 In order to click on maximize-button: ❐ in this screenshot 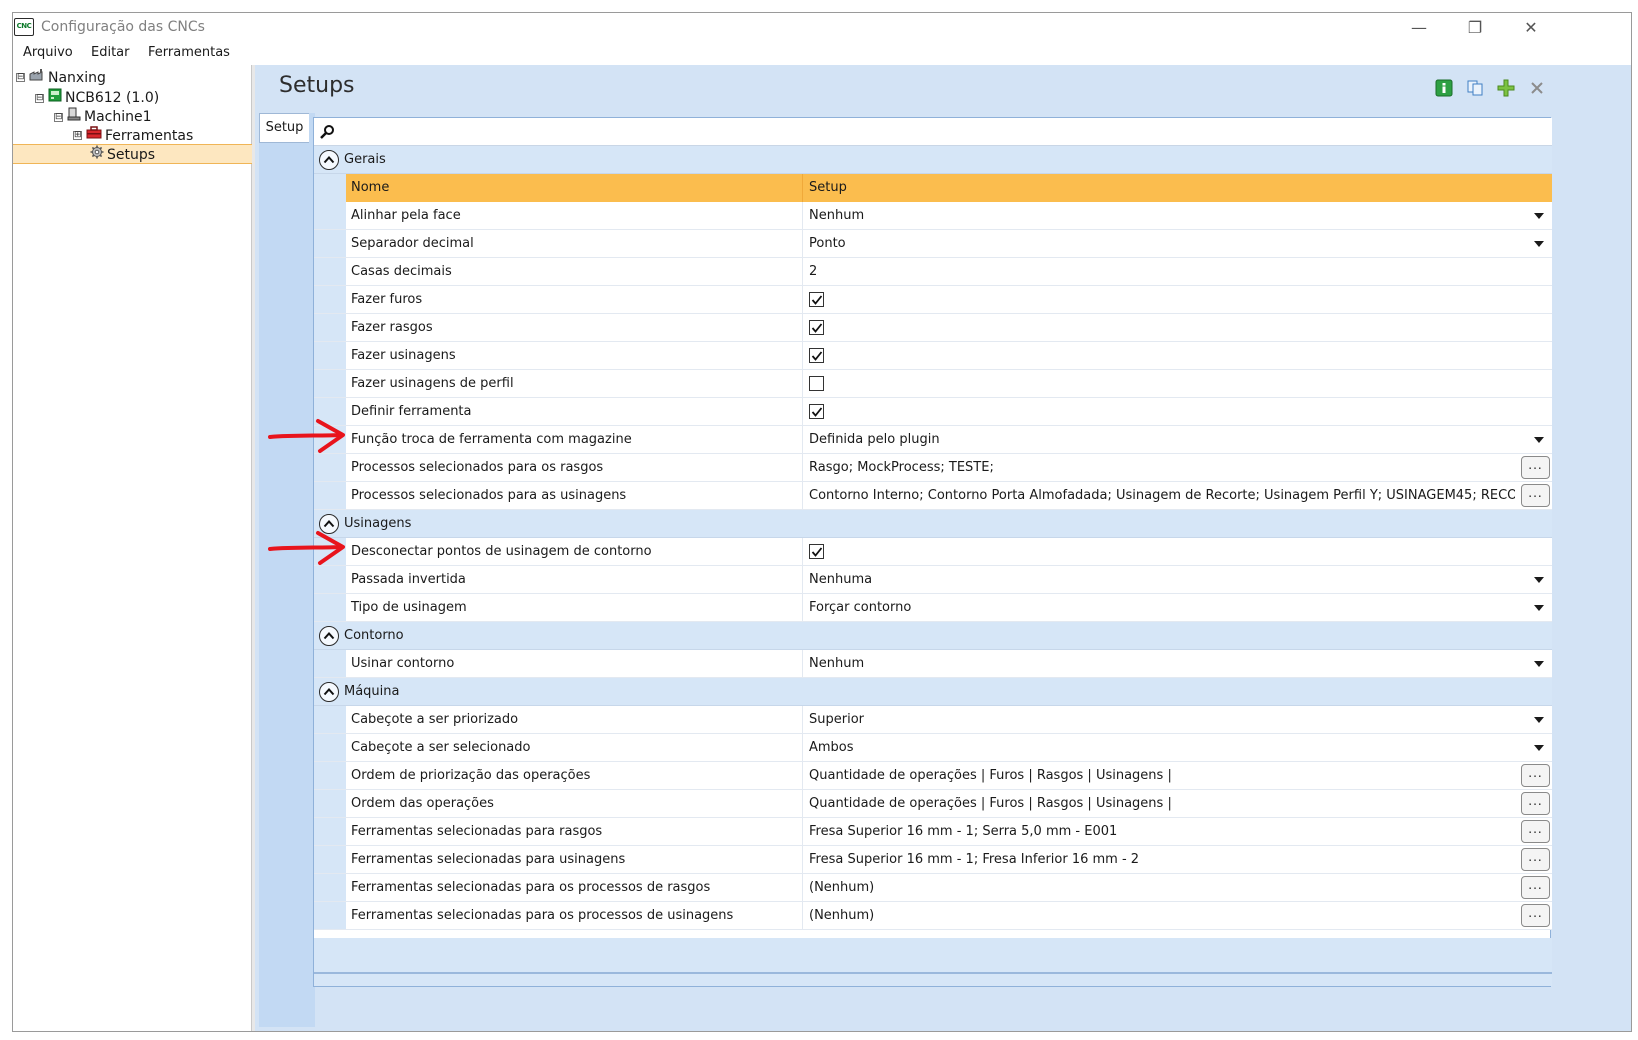, I will do `click(1475, 28)`.